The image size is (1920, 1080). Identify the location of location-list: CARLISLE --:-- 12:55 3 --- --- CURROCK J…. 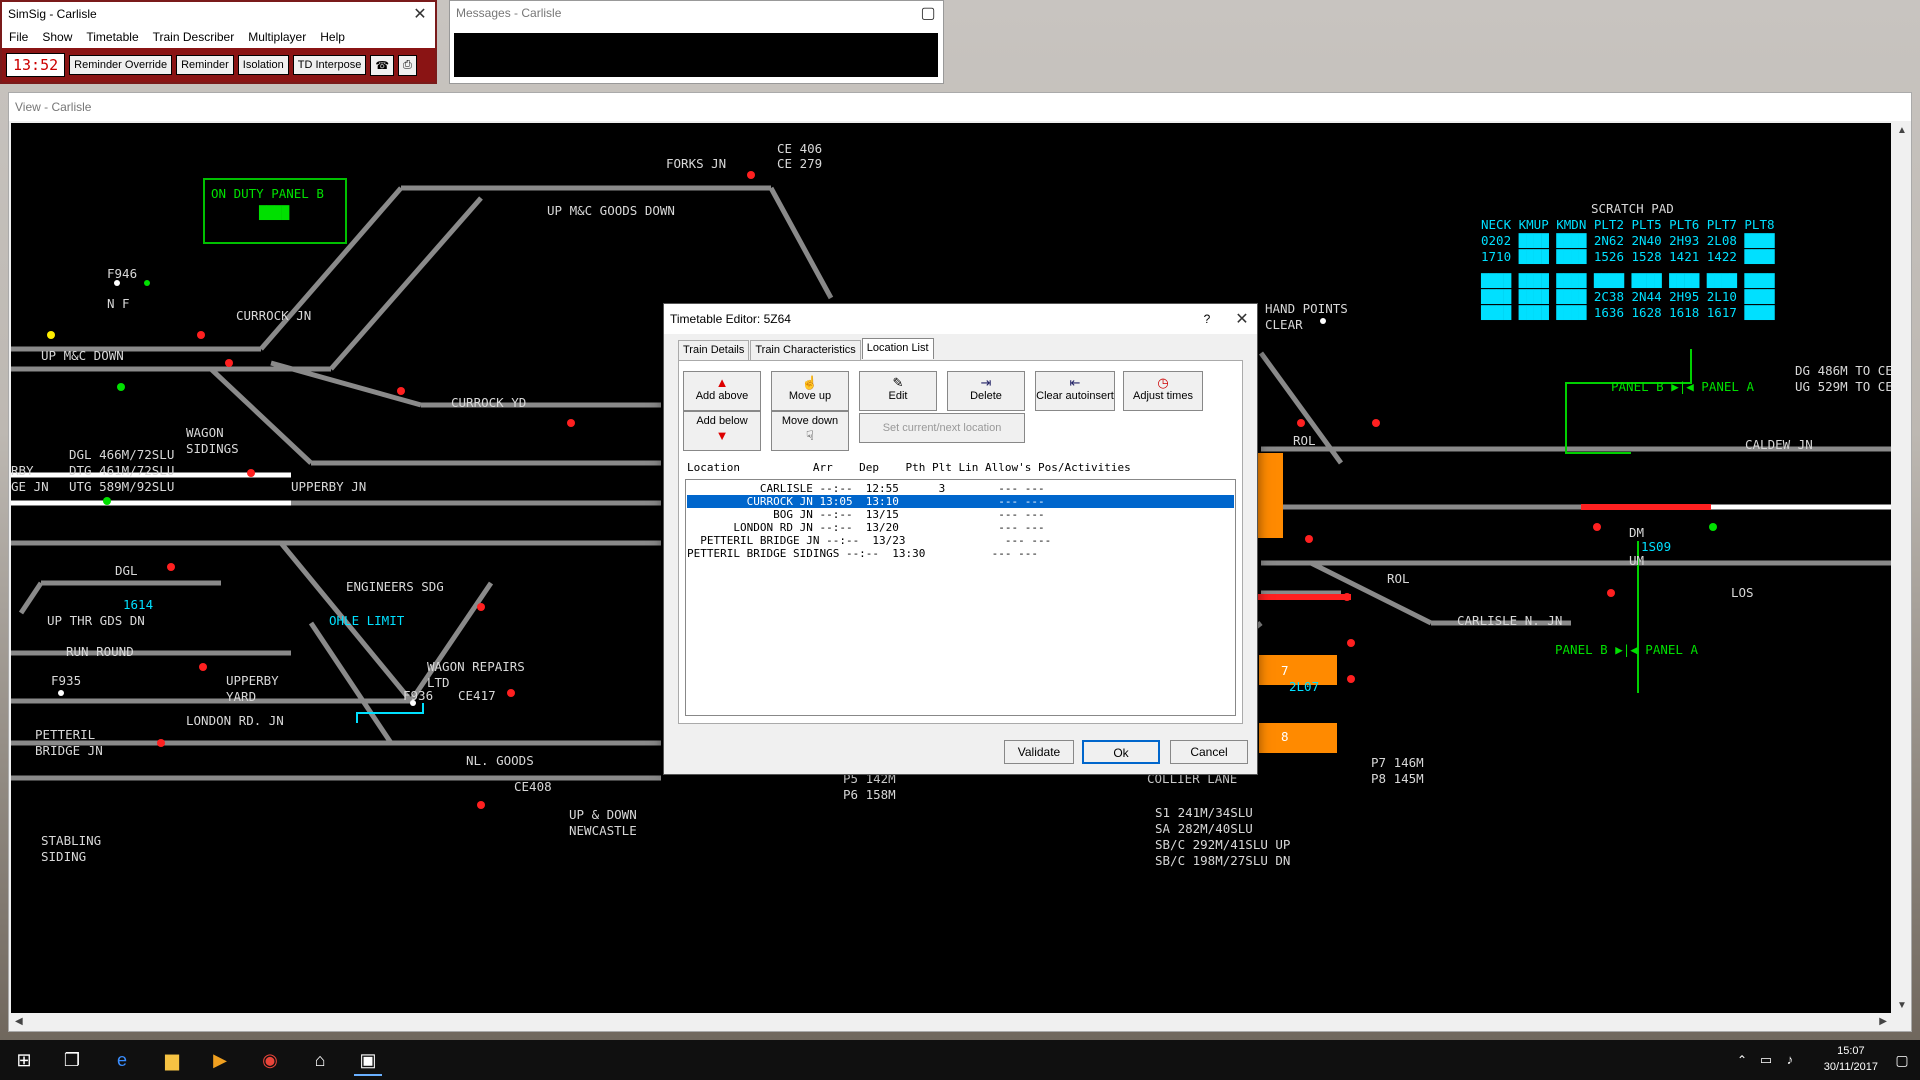
(960, 597).